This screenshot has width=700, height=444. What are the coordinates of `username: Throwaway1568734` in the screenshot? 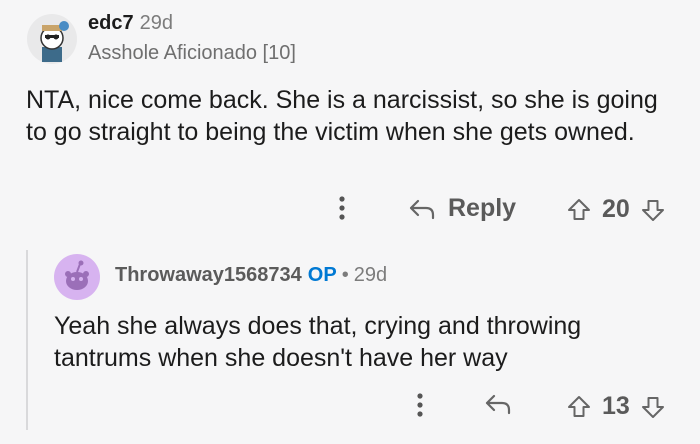 It's located at (208, 275).